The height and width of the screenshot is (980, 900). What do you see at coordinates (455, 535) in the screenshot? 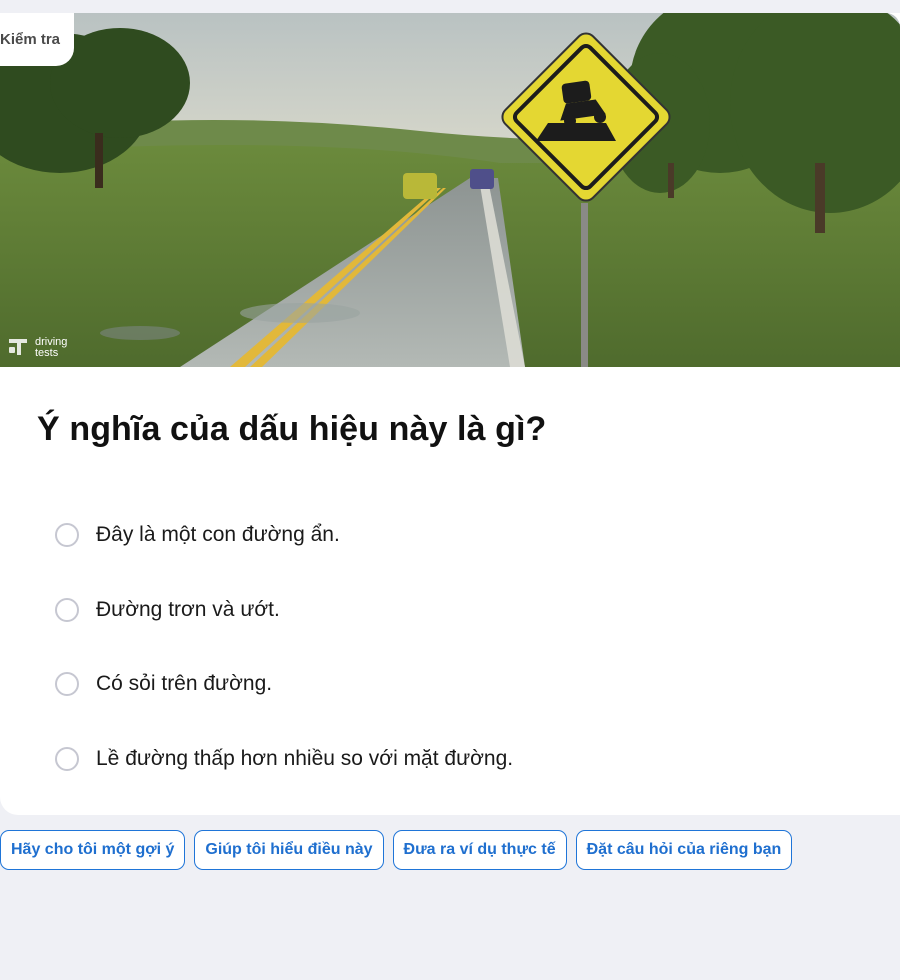
I see `answer-option: Đây là một con đường ẩn.` at bounding box center [455, 535].